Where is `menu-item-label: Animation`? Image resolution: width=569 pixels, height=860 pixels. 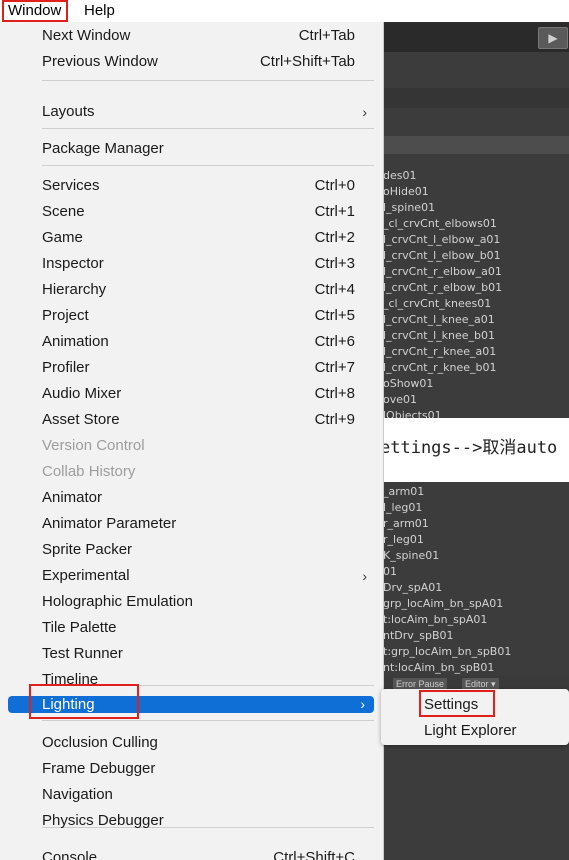 menu-item-label: Animation is located at coordinates (75, 341).